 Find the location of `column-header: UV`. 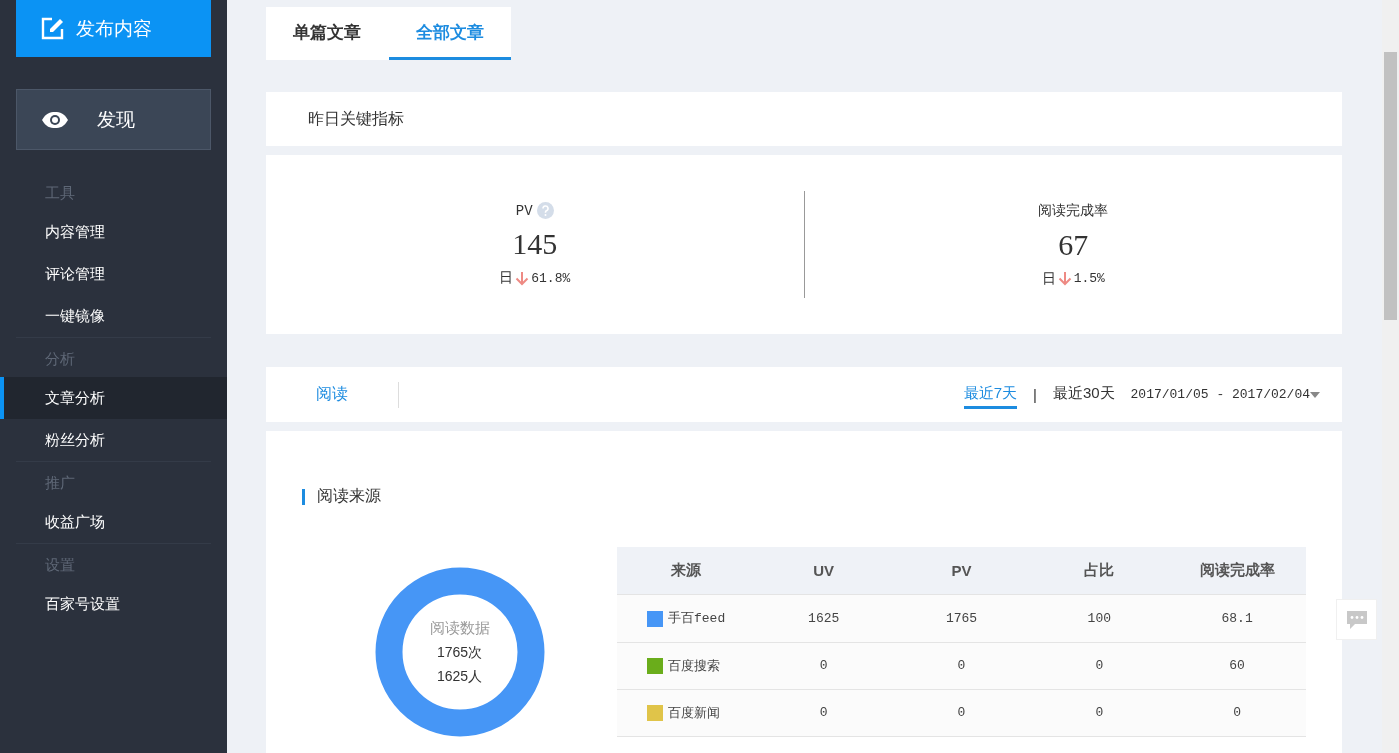

column-header: UV is located at coordinates (823, 571).